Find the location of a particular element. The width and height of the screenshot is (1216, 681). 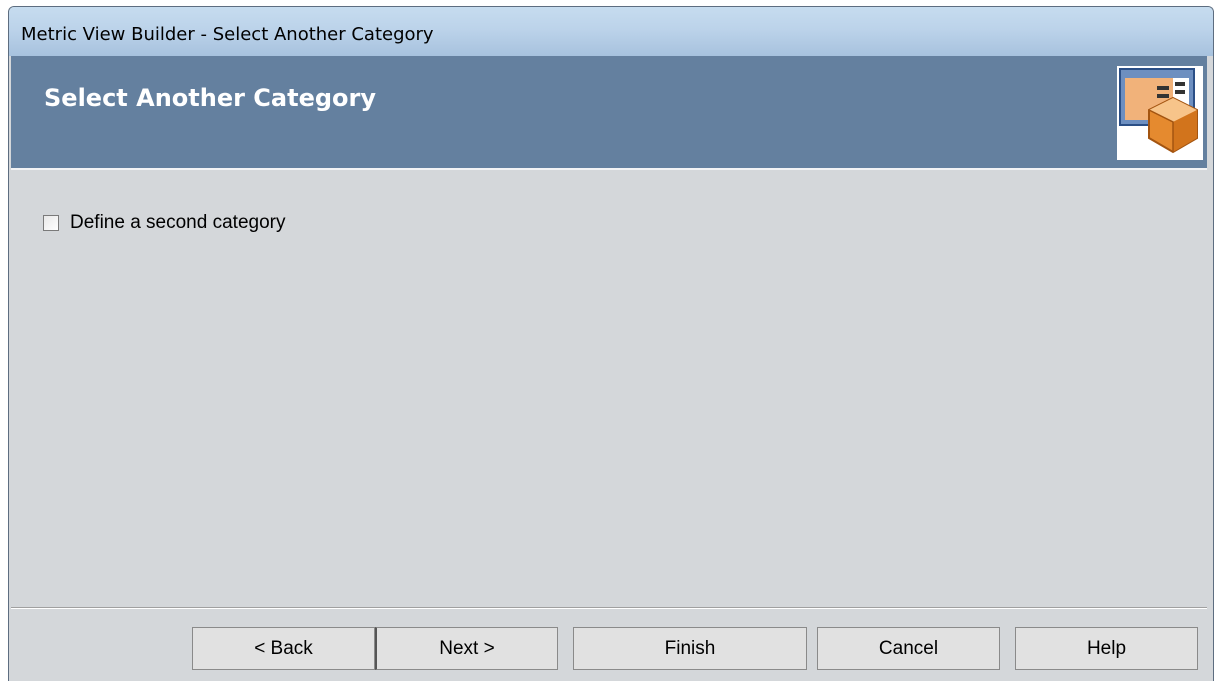

second-category-checkbox: Define a second category is located at coordinates (164, 223).